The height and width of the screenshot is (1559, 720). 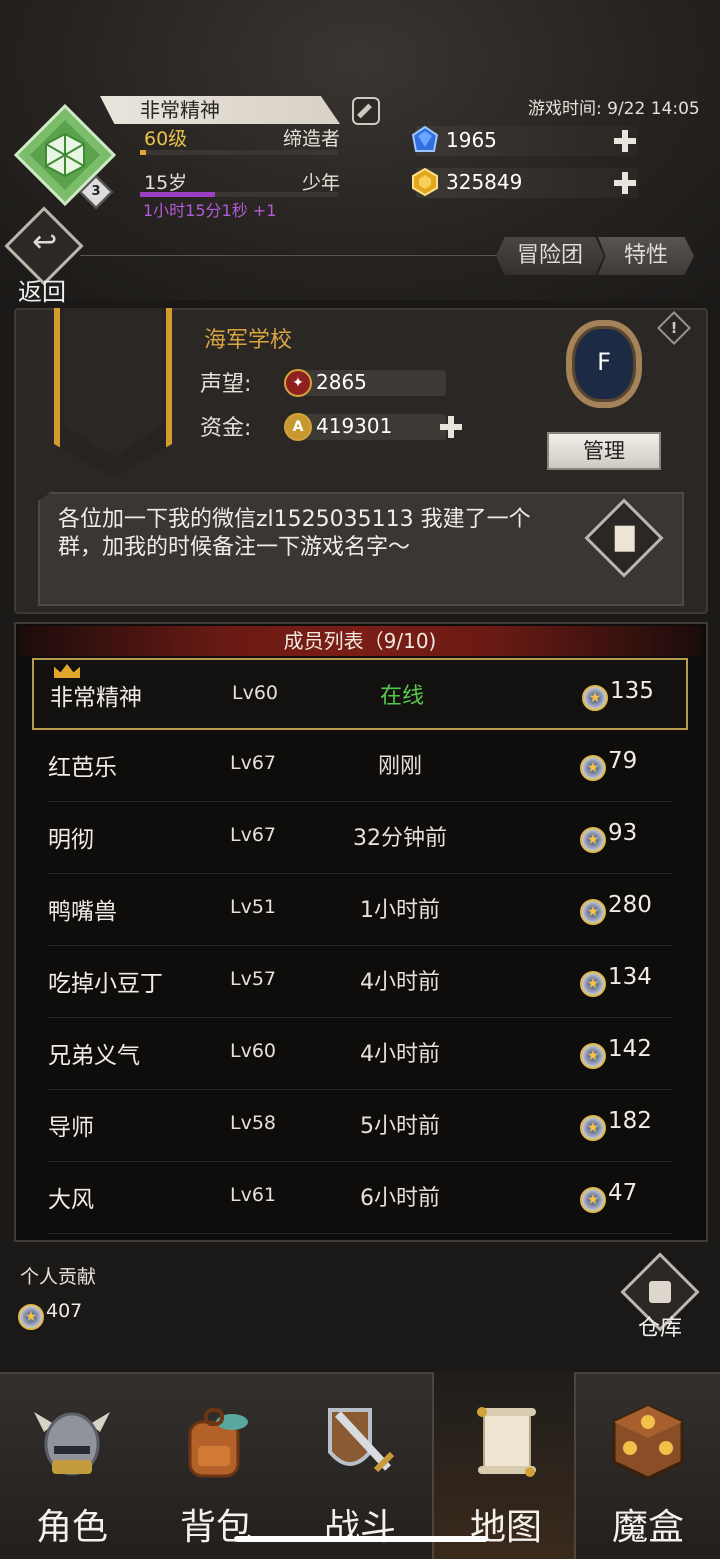 What do you see at coordinates (365, 383) in the screenshot?
I see `reputation-box: ✦ 2865` at bounding box center [365, 383].